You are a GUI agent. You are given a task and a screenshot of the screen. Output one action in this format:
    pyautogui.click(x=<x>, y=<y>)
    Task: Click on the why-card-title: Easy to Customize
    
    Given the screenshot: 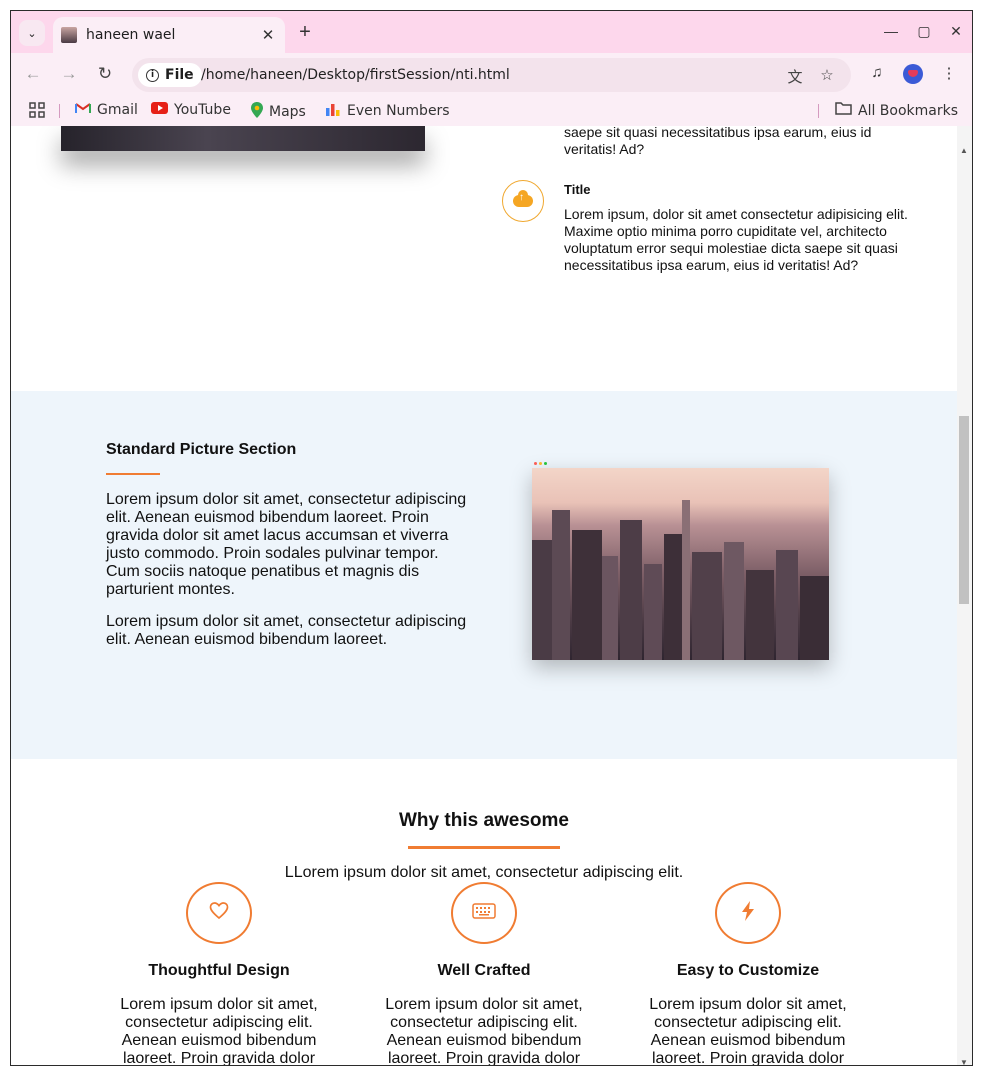 What is the action you would take?
    pyautogui.click(x=748, y=970)
    